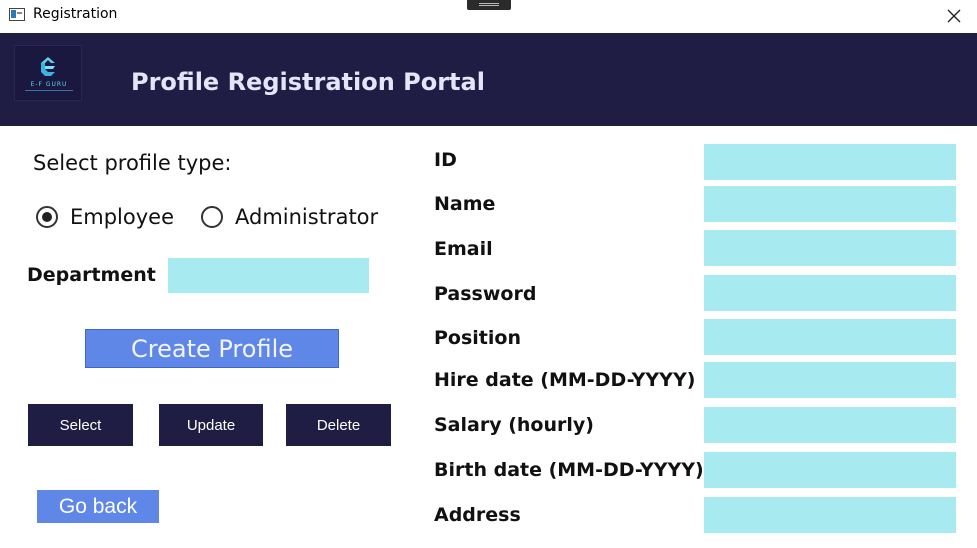 Image resolution: width=977 pixels, height=548 pixels. Describe the element at coordinates (268, 275) in the screenshot. I see `department-input` at that location.